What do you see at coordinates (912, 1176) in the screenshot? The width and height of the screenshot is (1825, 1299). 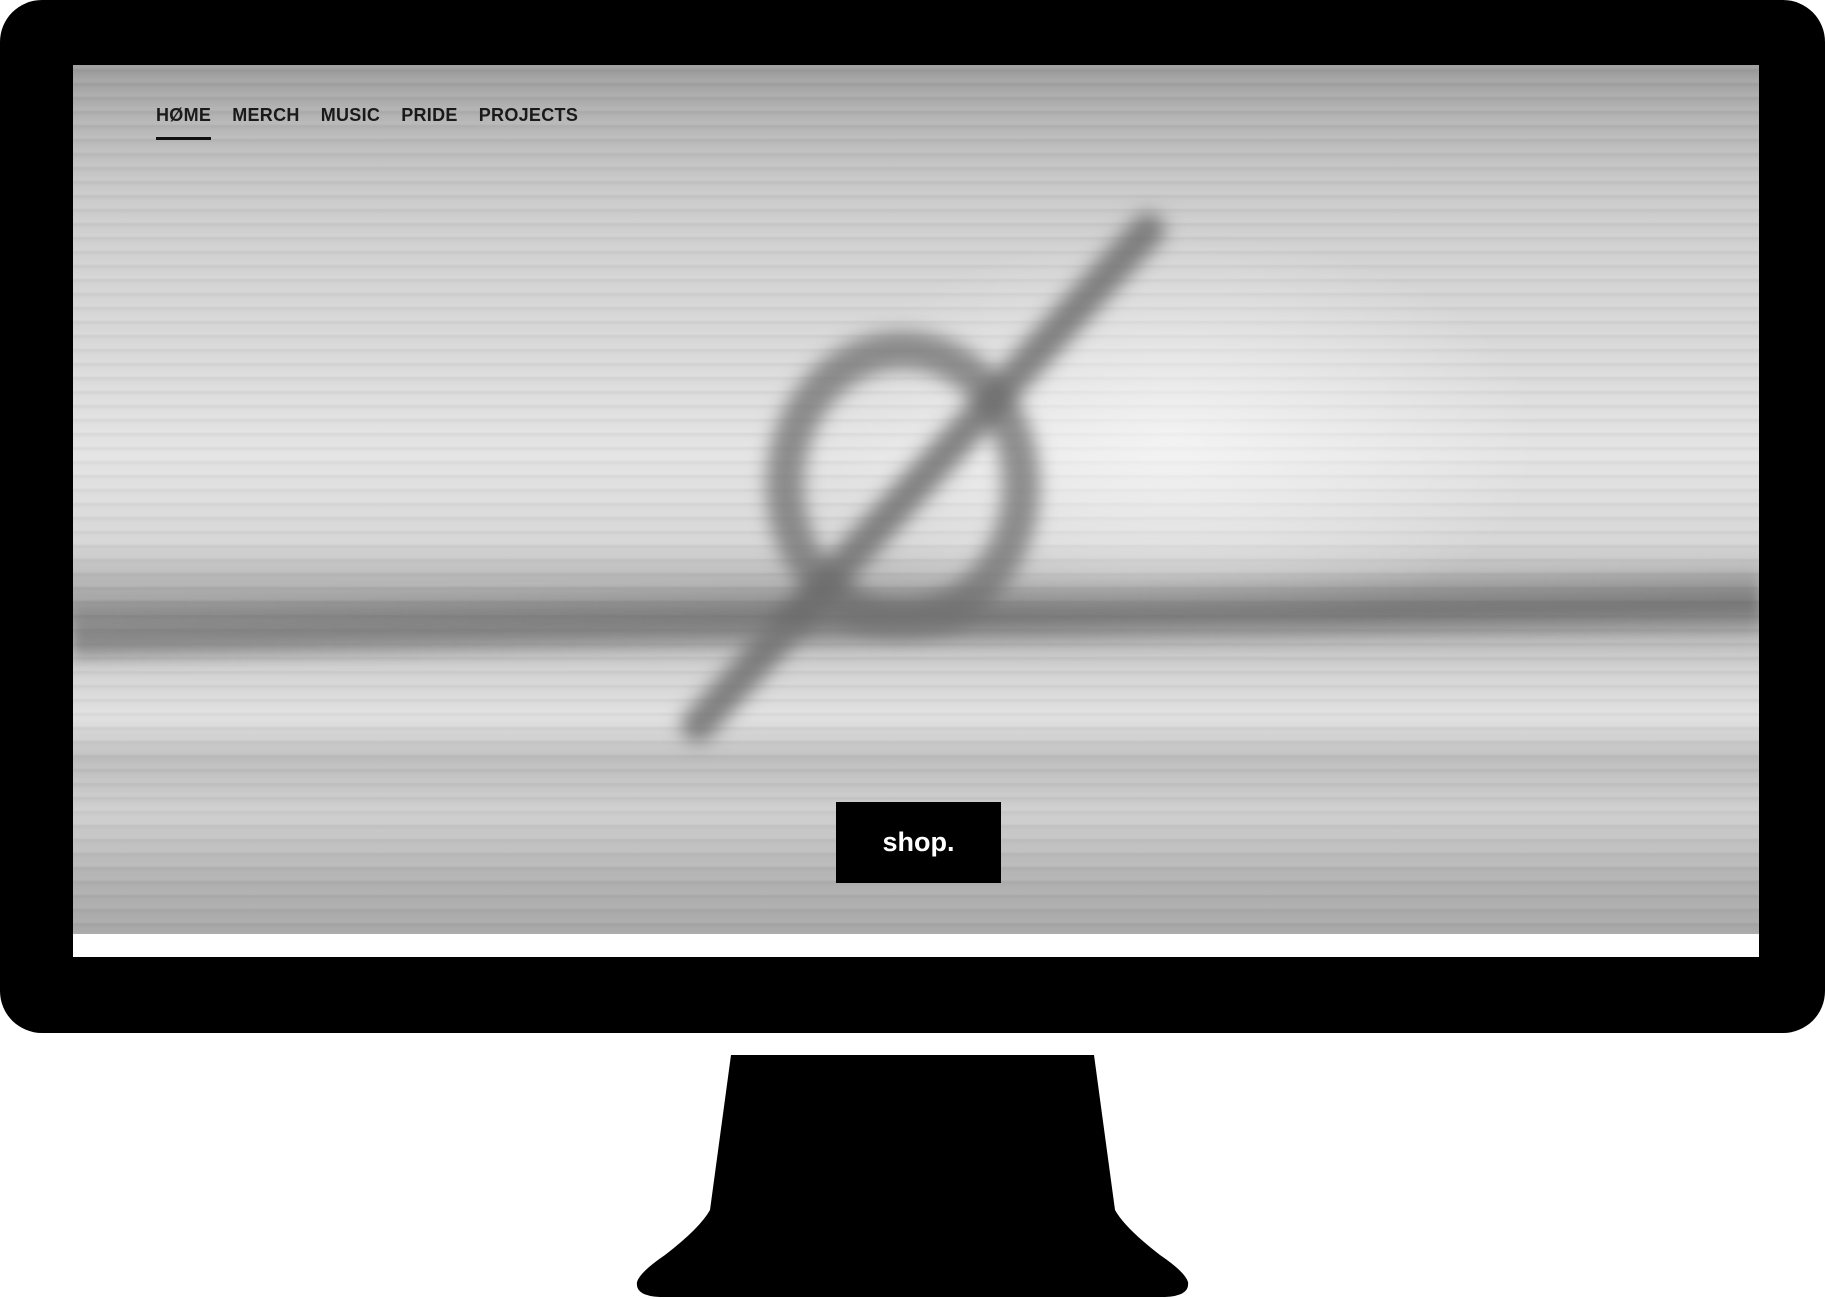 I see `monitor-stand` at bounding box center [912, 1176].